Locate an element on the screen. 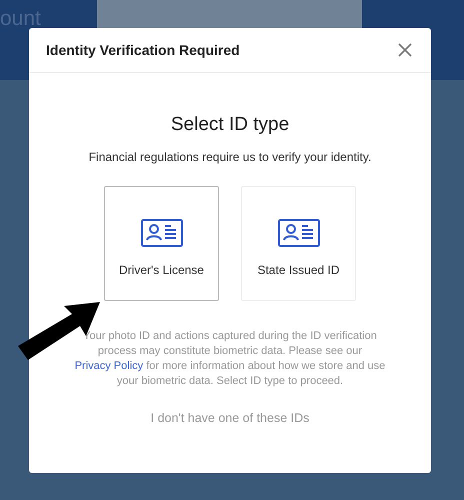 This screenshot has height=500, width=464. id-type-option: Driver's License is located at coordinates (161, 243).